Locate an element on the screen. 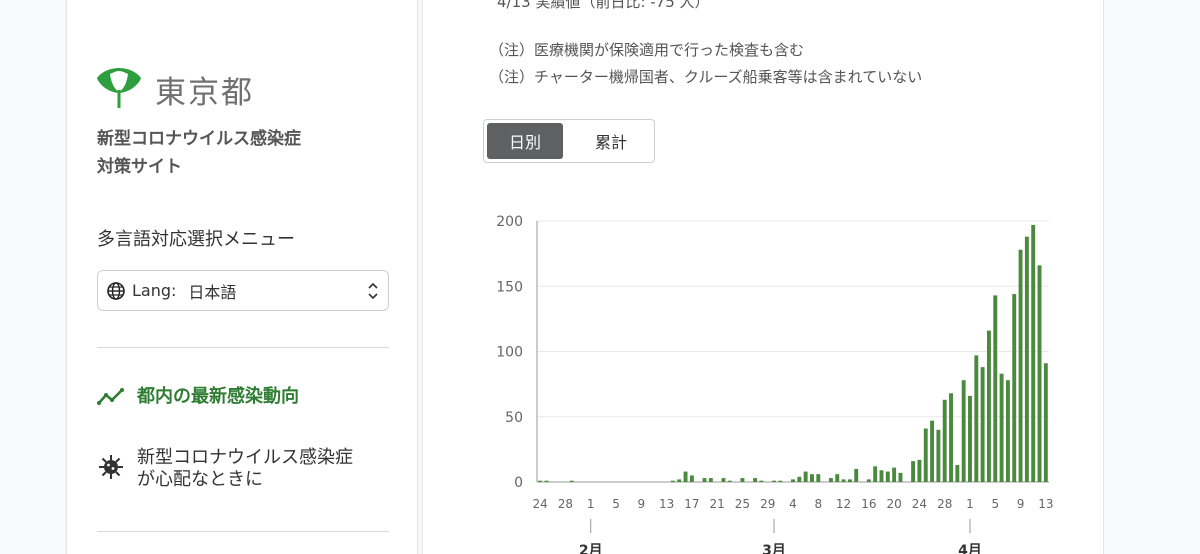 This screenshot has width=1200, height=554. x-tick-label: 16 is located at coordinates (868, 504).